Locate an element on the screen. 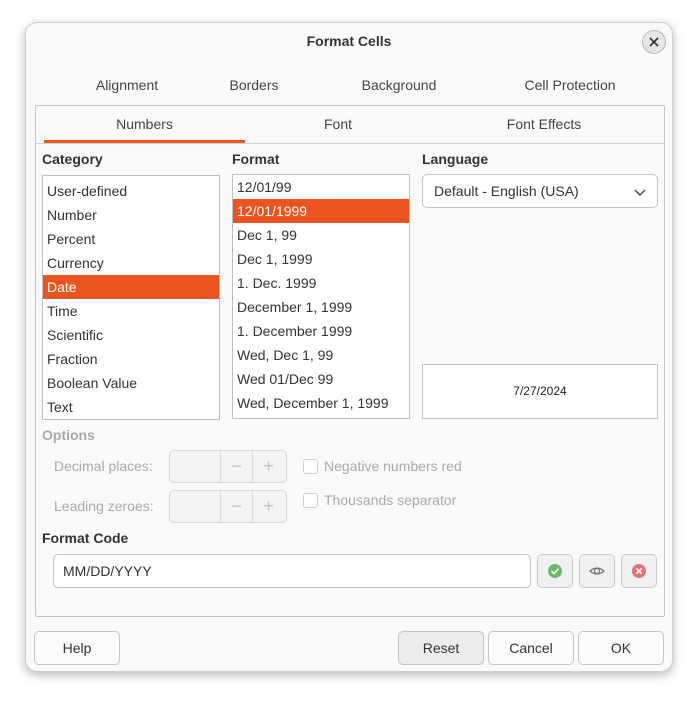 The height and width of the screenshot is (701, 698). format-item: Dec 1, 1999 is located at coordinates (321, 259).